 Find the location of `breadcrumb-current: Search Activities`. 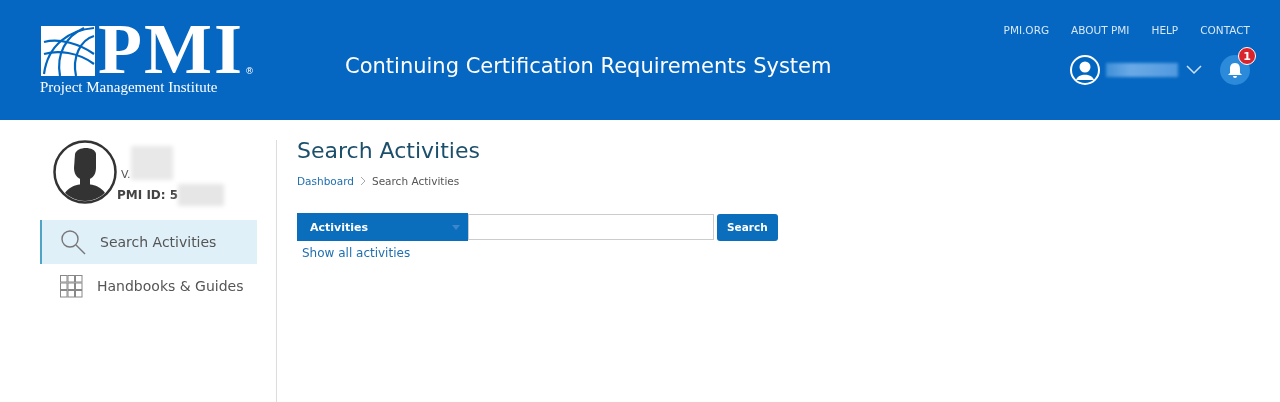

breadcrumb-current: Search Activities is located at coordinates (415, 181).